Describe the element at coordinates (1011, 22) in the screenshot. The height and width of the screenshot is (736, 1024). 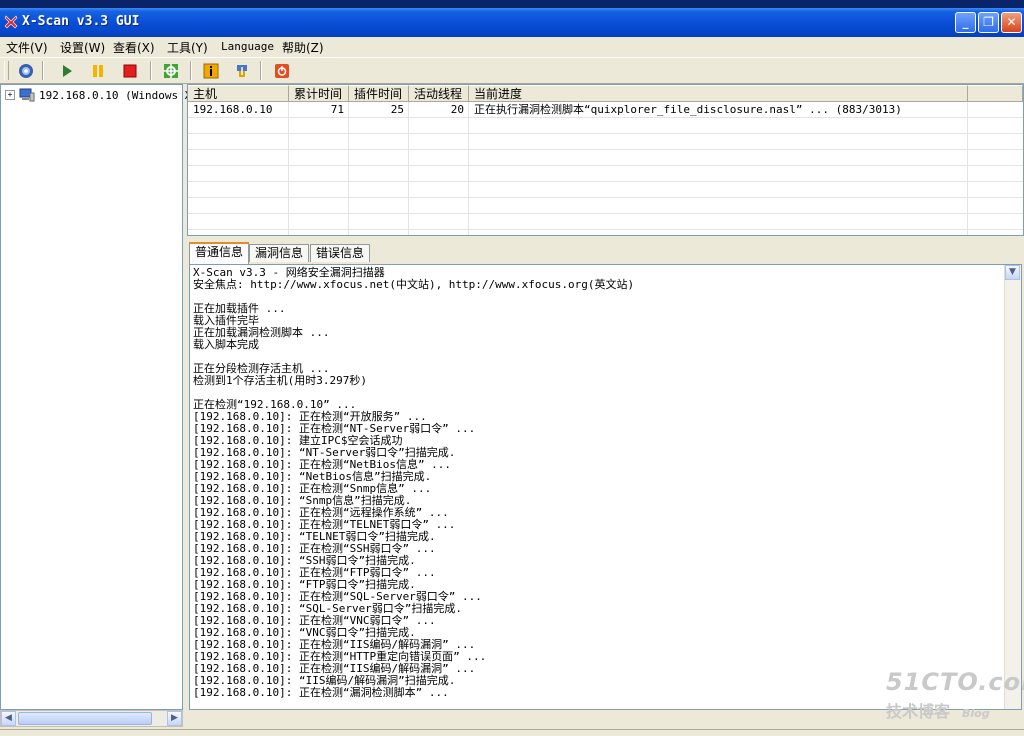
I see `close-button: ✕` at that location.